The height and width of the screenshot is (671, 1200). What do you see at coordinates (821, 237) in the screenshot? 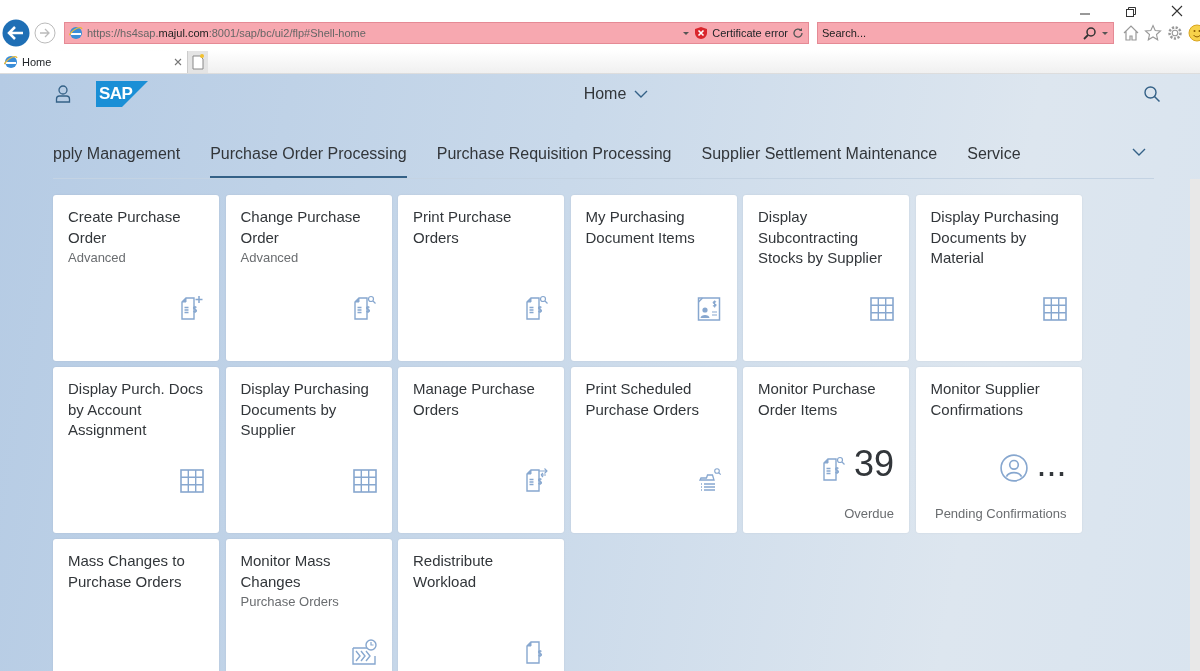
I see `tile-title: Display Subcontracting Stocks by Supplier` at bounding box center [821, 237].